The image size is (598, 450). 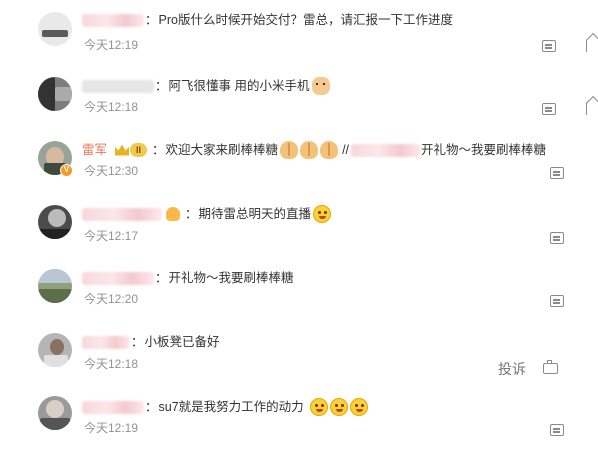 I want to click on level-badge: II, so click(x=139, y=150).